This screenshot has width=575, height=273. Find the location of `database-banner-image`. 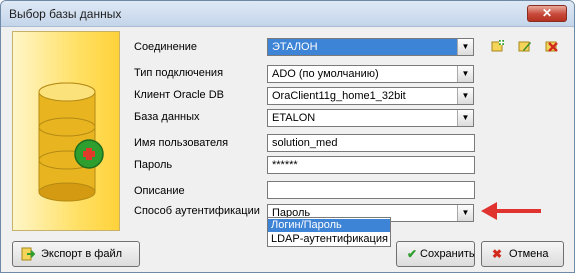

database-banner-image is located at coordinates (66, 131).